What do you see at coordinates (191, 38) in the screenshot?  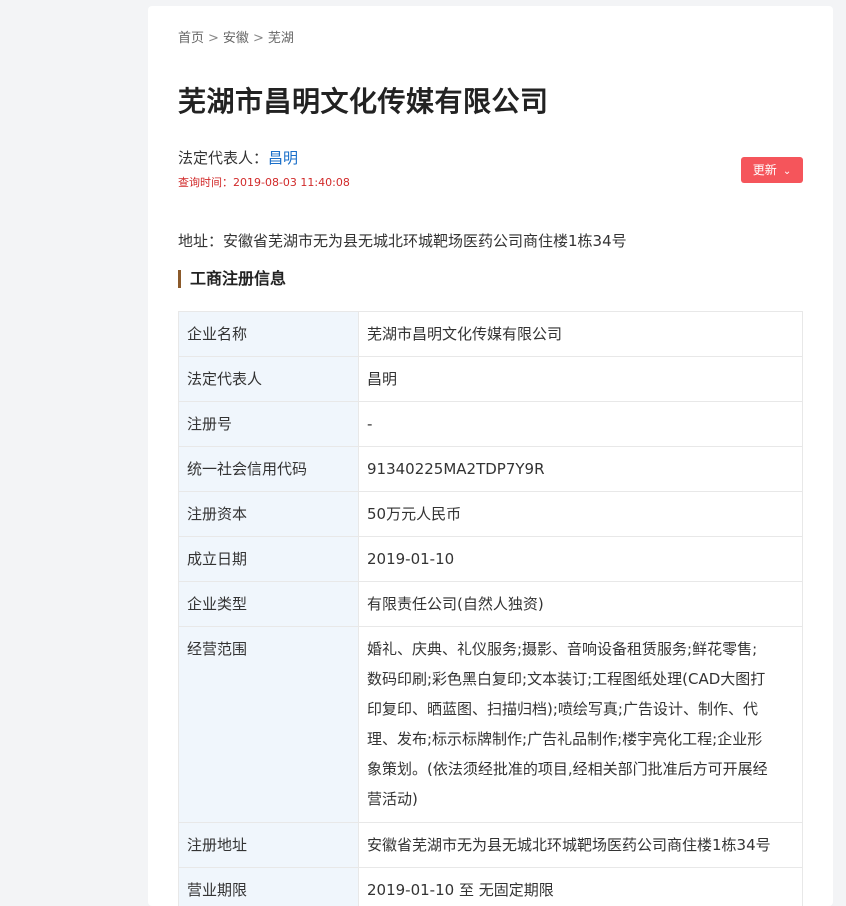 I see `breadcrumb-home-link: 首页` at bounding box center [191, 38].